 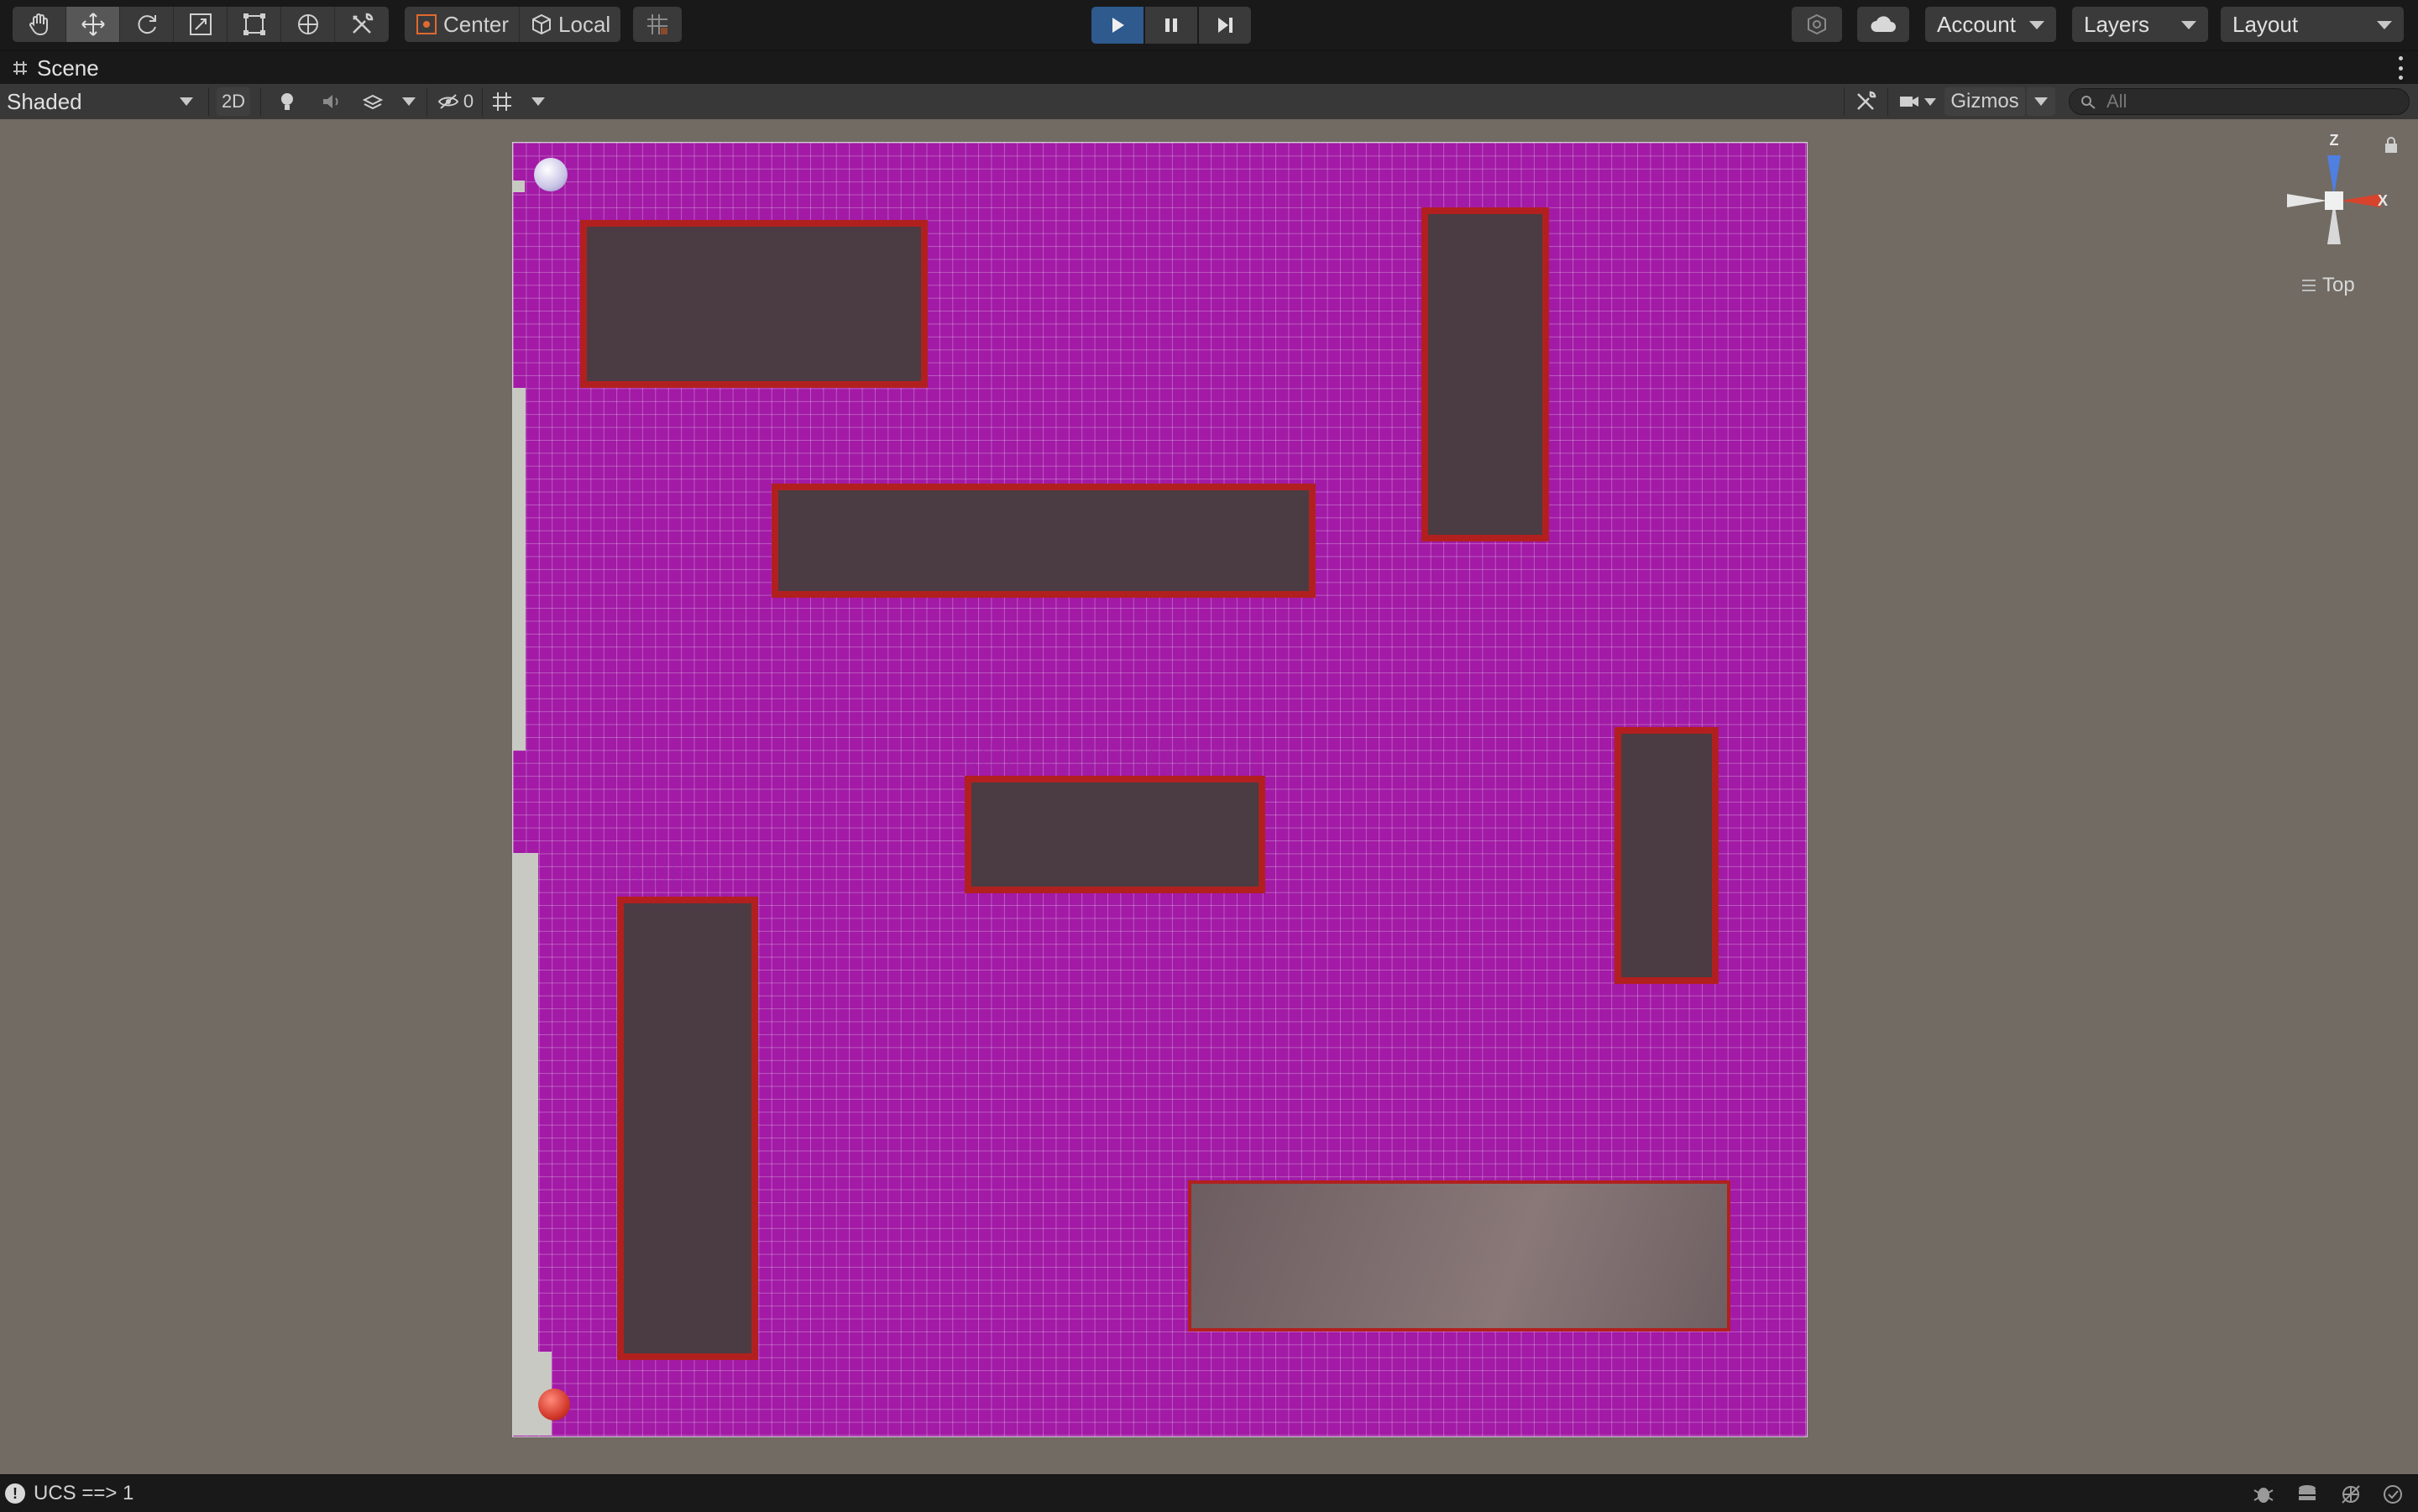 What do you see at coordinates (2307, 200) in the screenshot?
I see `axis-neg-x-cone` at bounding box center [2307, 200].